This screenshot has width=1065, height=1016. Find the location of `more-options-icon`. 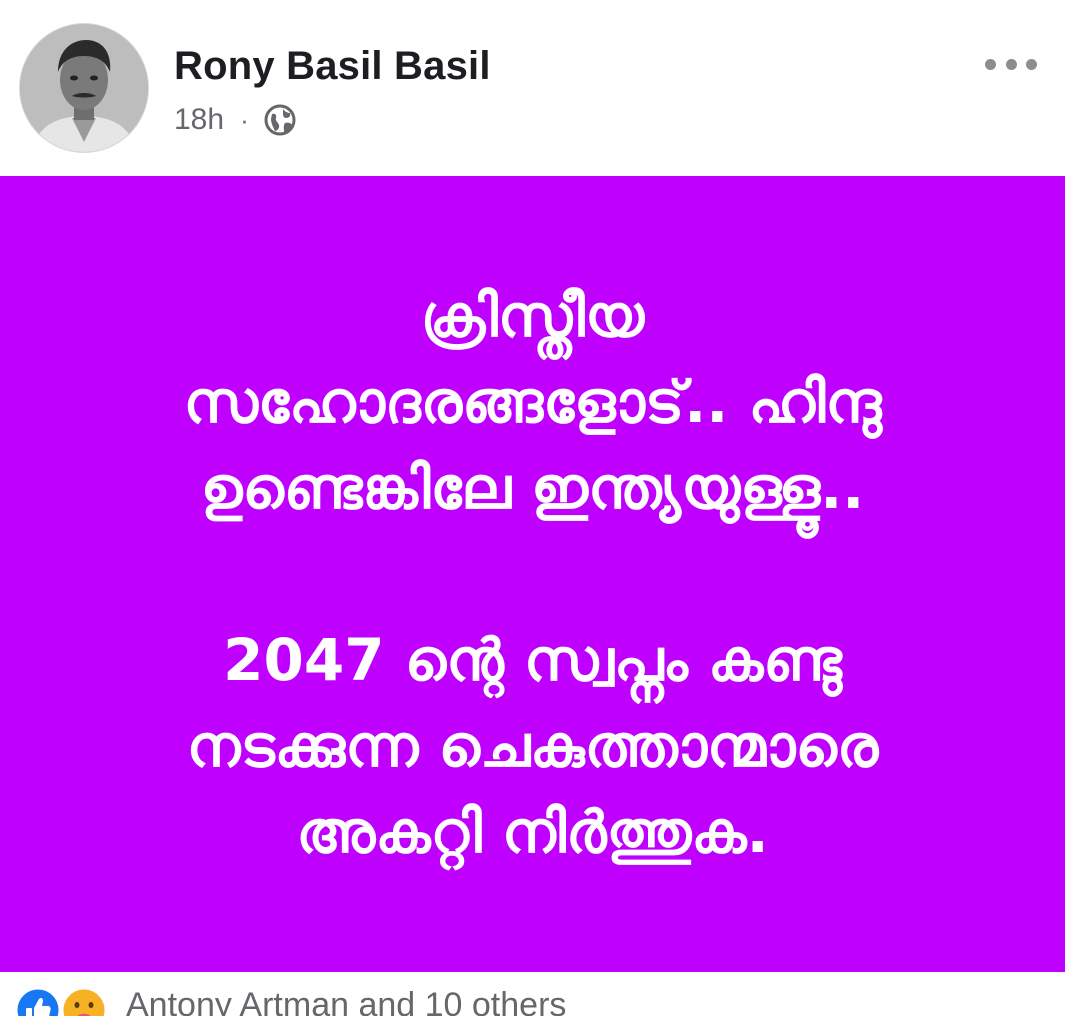

more-options-icon is located at coordinates (990, 64).